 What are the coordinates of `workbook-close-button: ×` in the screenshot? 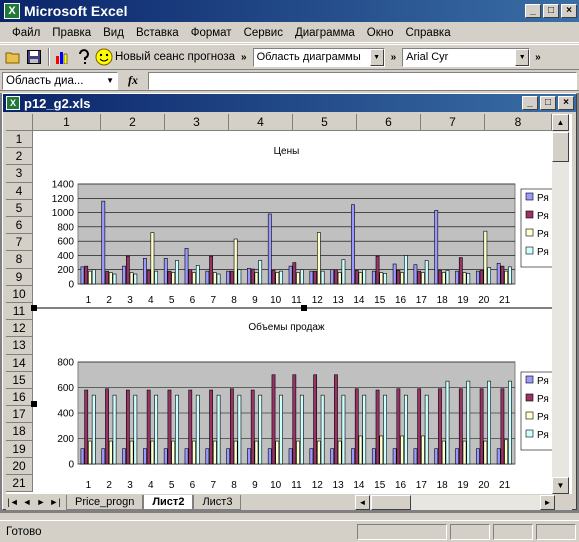 It's located at (566, 103).